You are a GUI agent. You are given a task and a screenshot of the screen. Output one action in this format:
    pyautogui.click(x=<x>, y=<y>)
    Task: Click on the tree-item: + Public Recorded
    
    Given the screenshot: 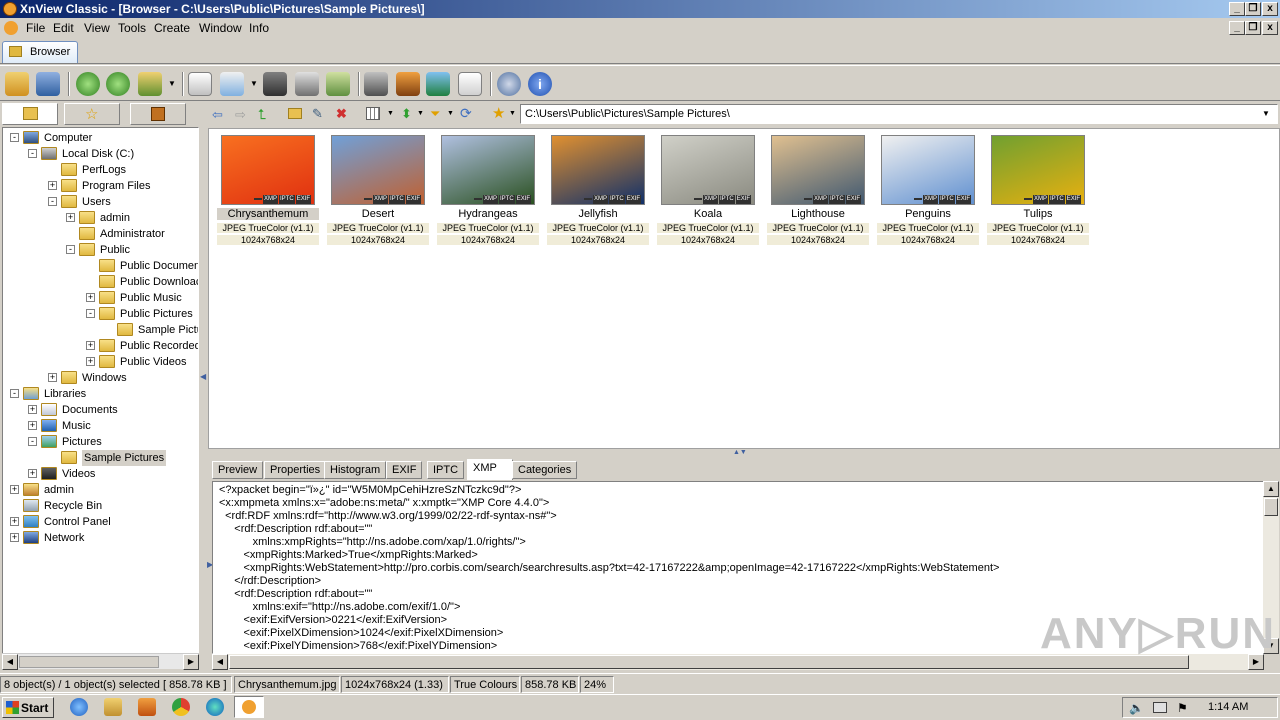 What is the action you would take?
    pyautogui.click(x=100, y=346)
    